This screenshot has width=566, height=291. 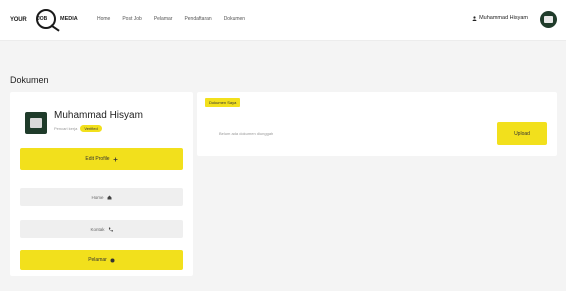 I want to click on sidebar-item-kontak: Kontak, so click(x=101, y=229).